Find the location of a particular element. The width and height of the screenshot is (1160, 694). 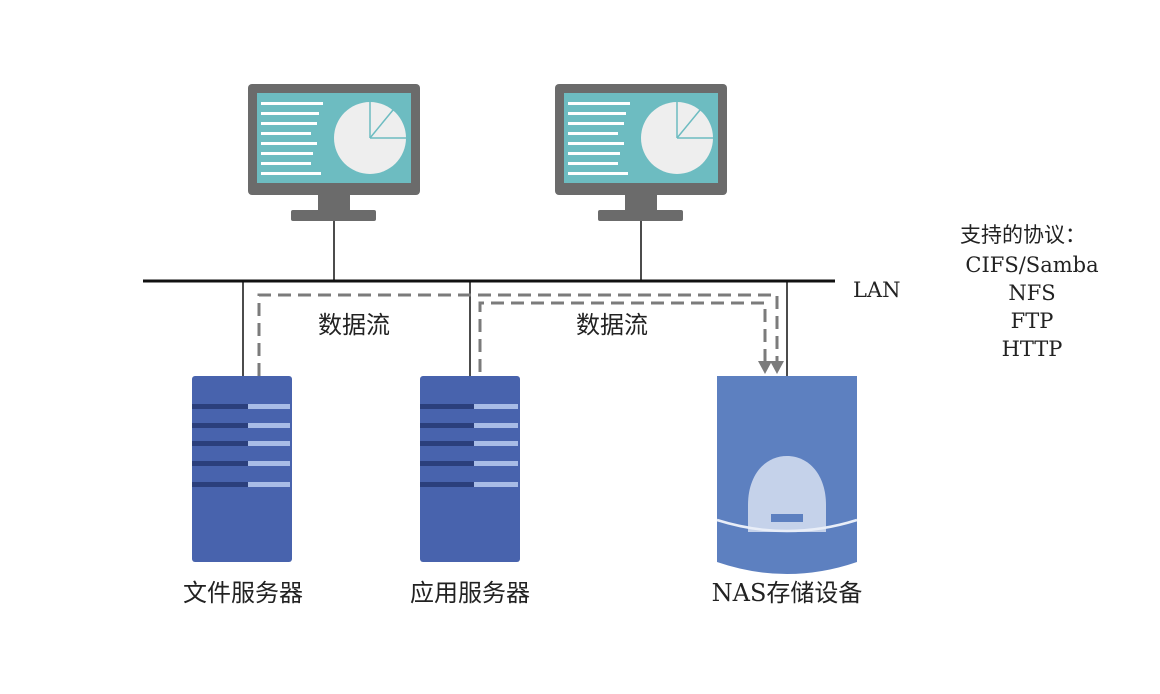

file-server-label: 文件服务器 is located at coordinates (243, 593).